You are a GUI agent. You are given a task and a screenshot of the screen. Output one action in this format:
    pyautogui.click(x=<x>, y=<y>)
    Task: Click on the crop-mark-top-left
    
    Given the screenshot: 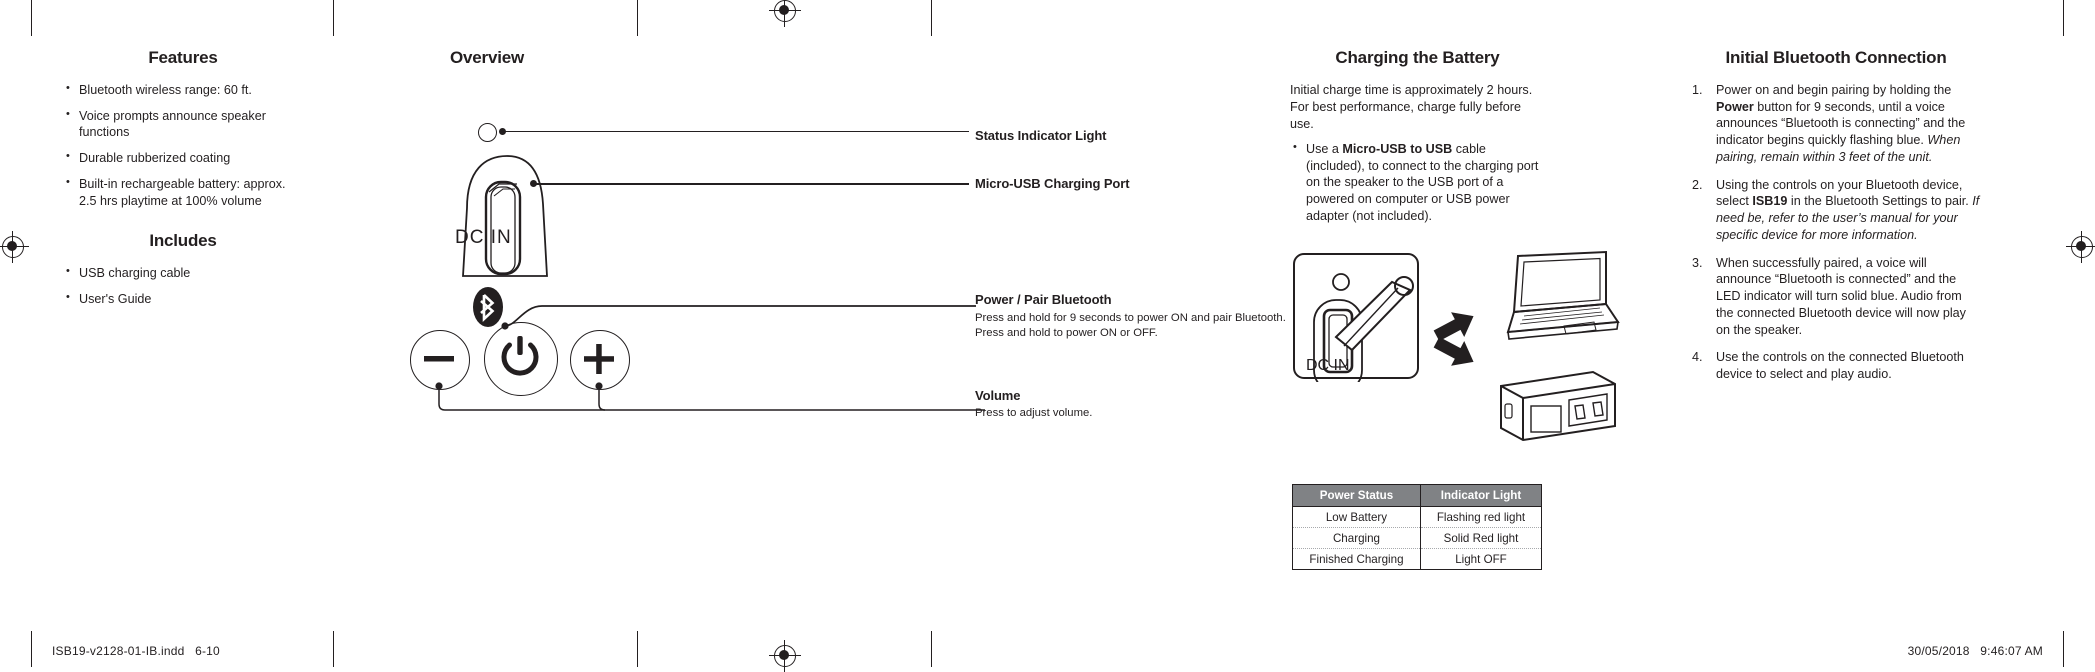 What is the action you would take?
    pyautogui.click(x=31, y=18)
    